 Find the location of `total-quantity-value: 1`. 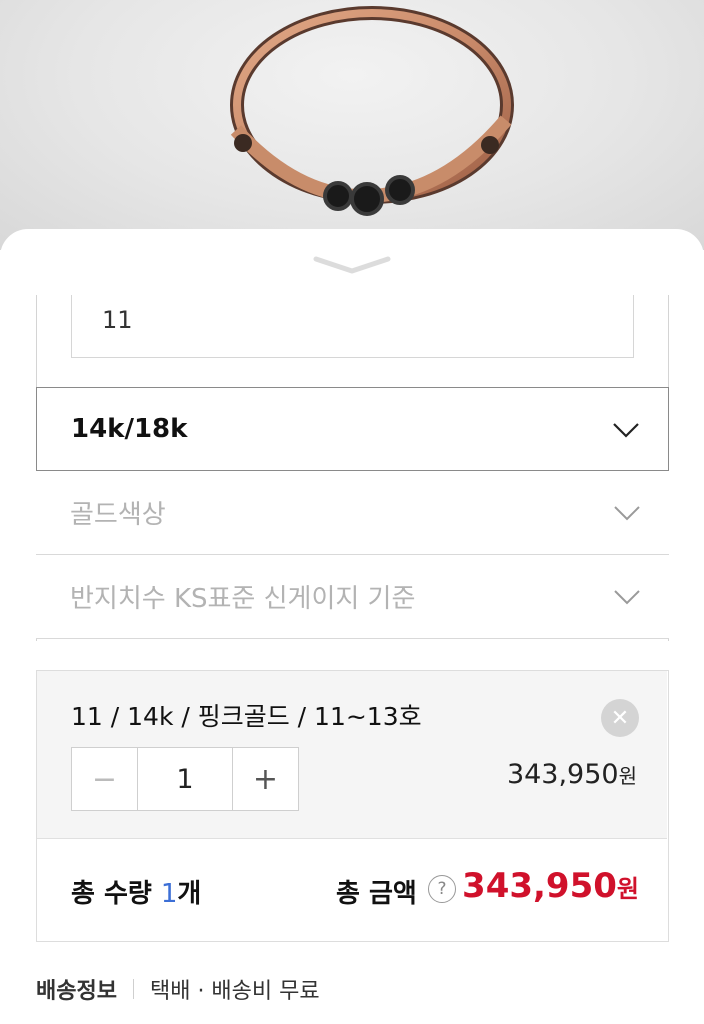

total-quantity-value: 1 is located at coordinates (169, 894).